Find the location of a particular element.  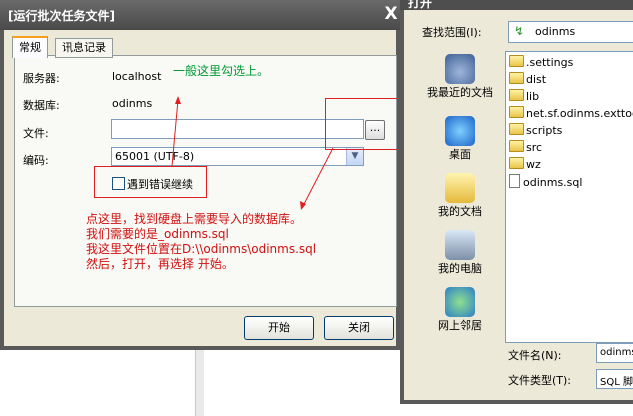

my-computer-icon is located at coordinates (460, 245).